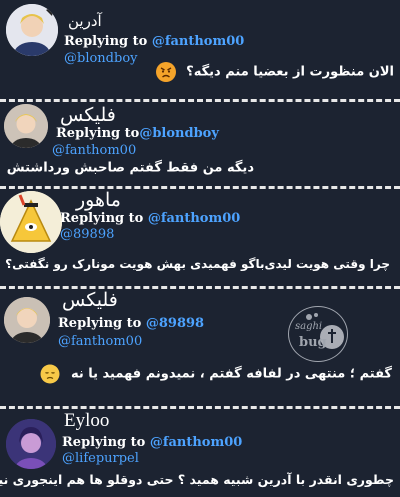 Image resolution: width=400 pixels, height=497 pixels. What do you see at coordinates (179, 133) in the screenshot?
I see `reply-handle-link: @blondboy` at bounding box center [179, 133].